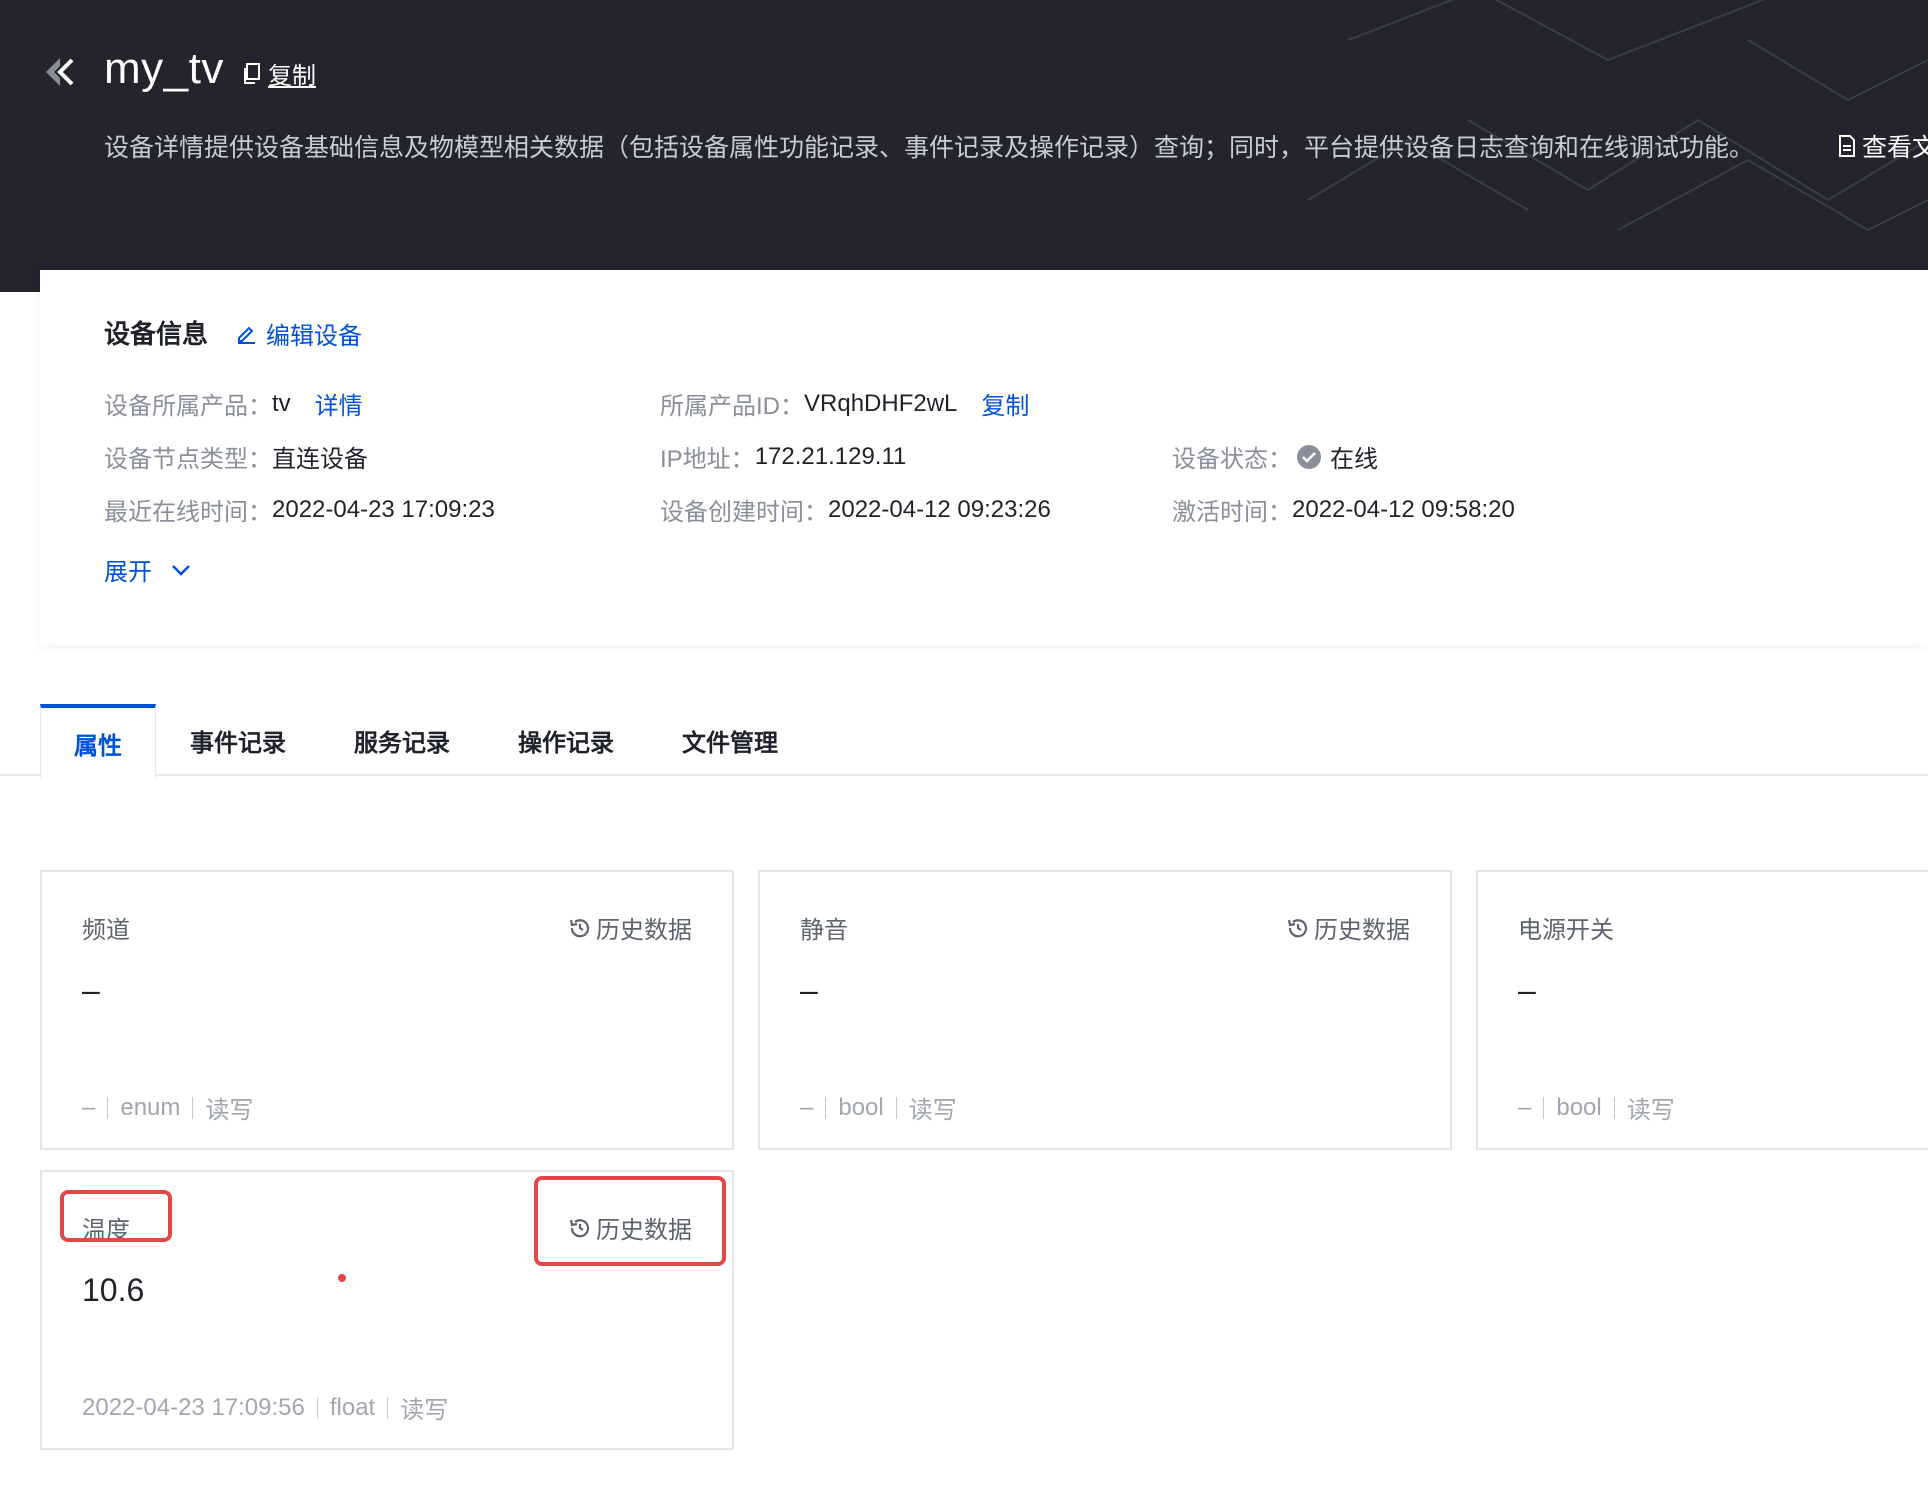 This screenshot has height=1508, width=1928. I want to click on property-time: 2022-04-23 17:09:56, so click(193, 1407).